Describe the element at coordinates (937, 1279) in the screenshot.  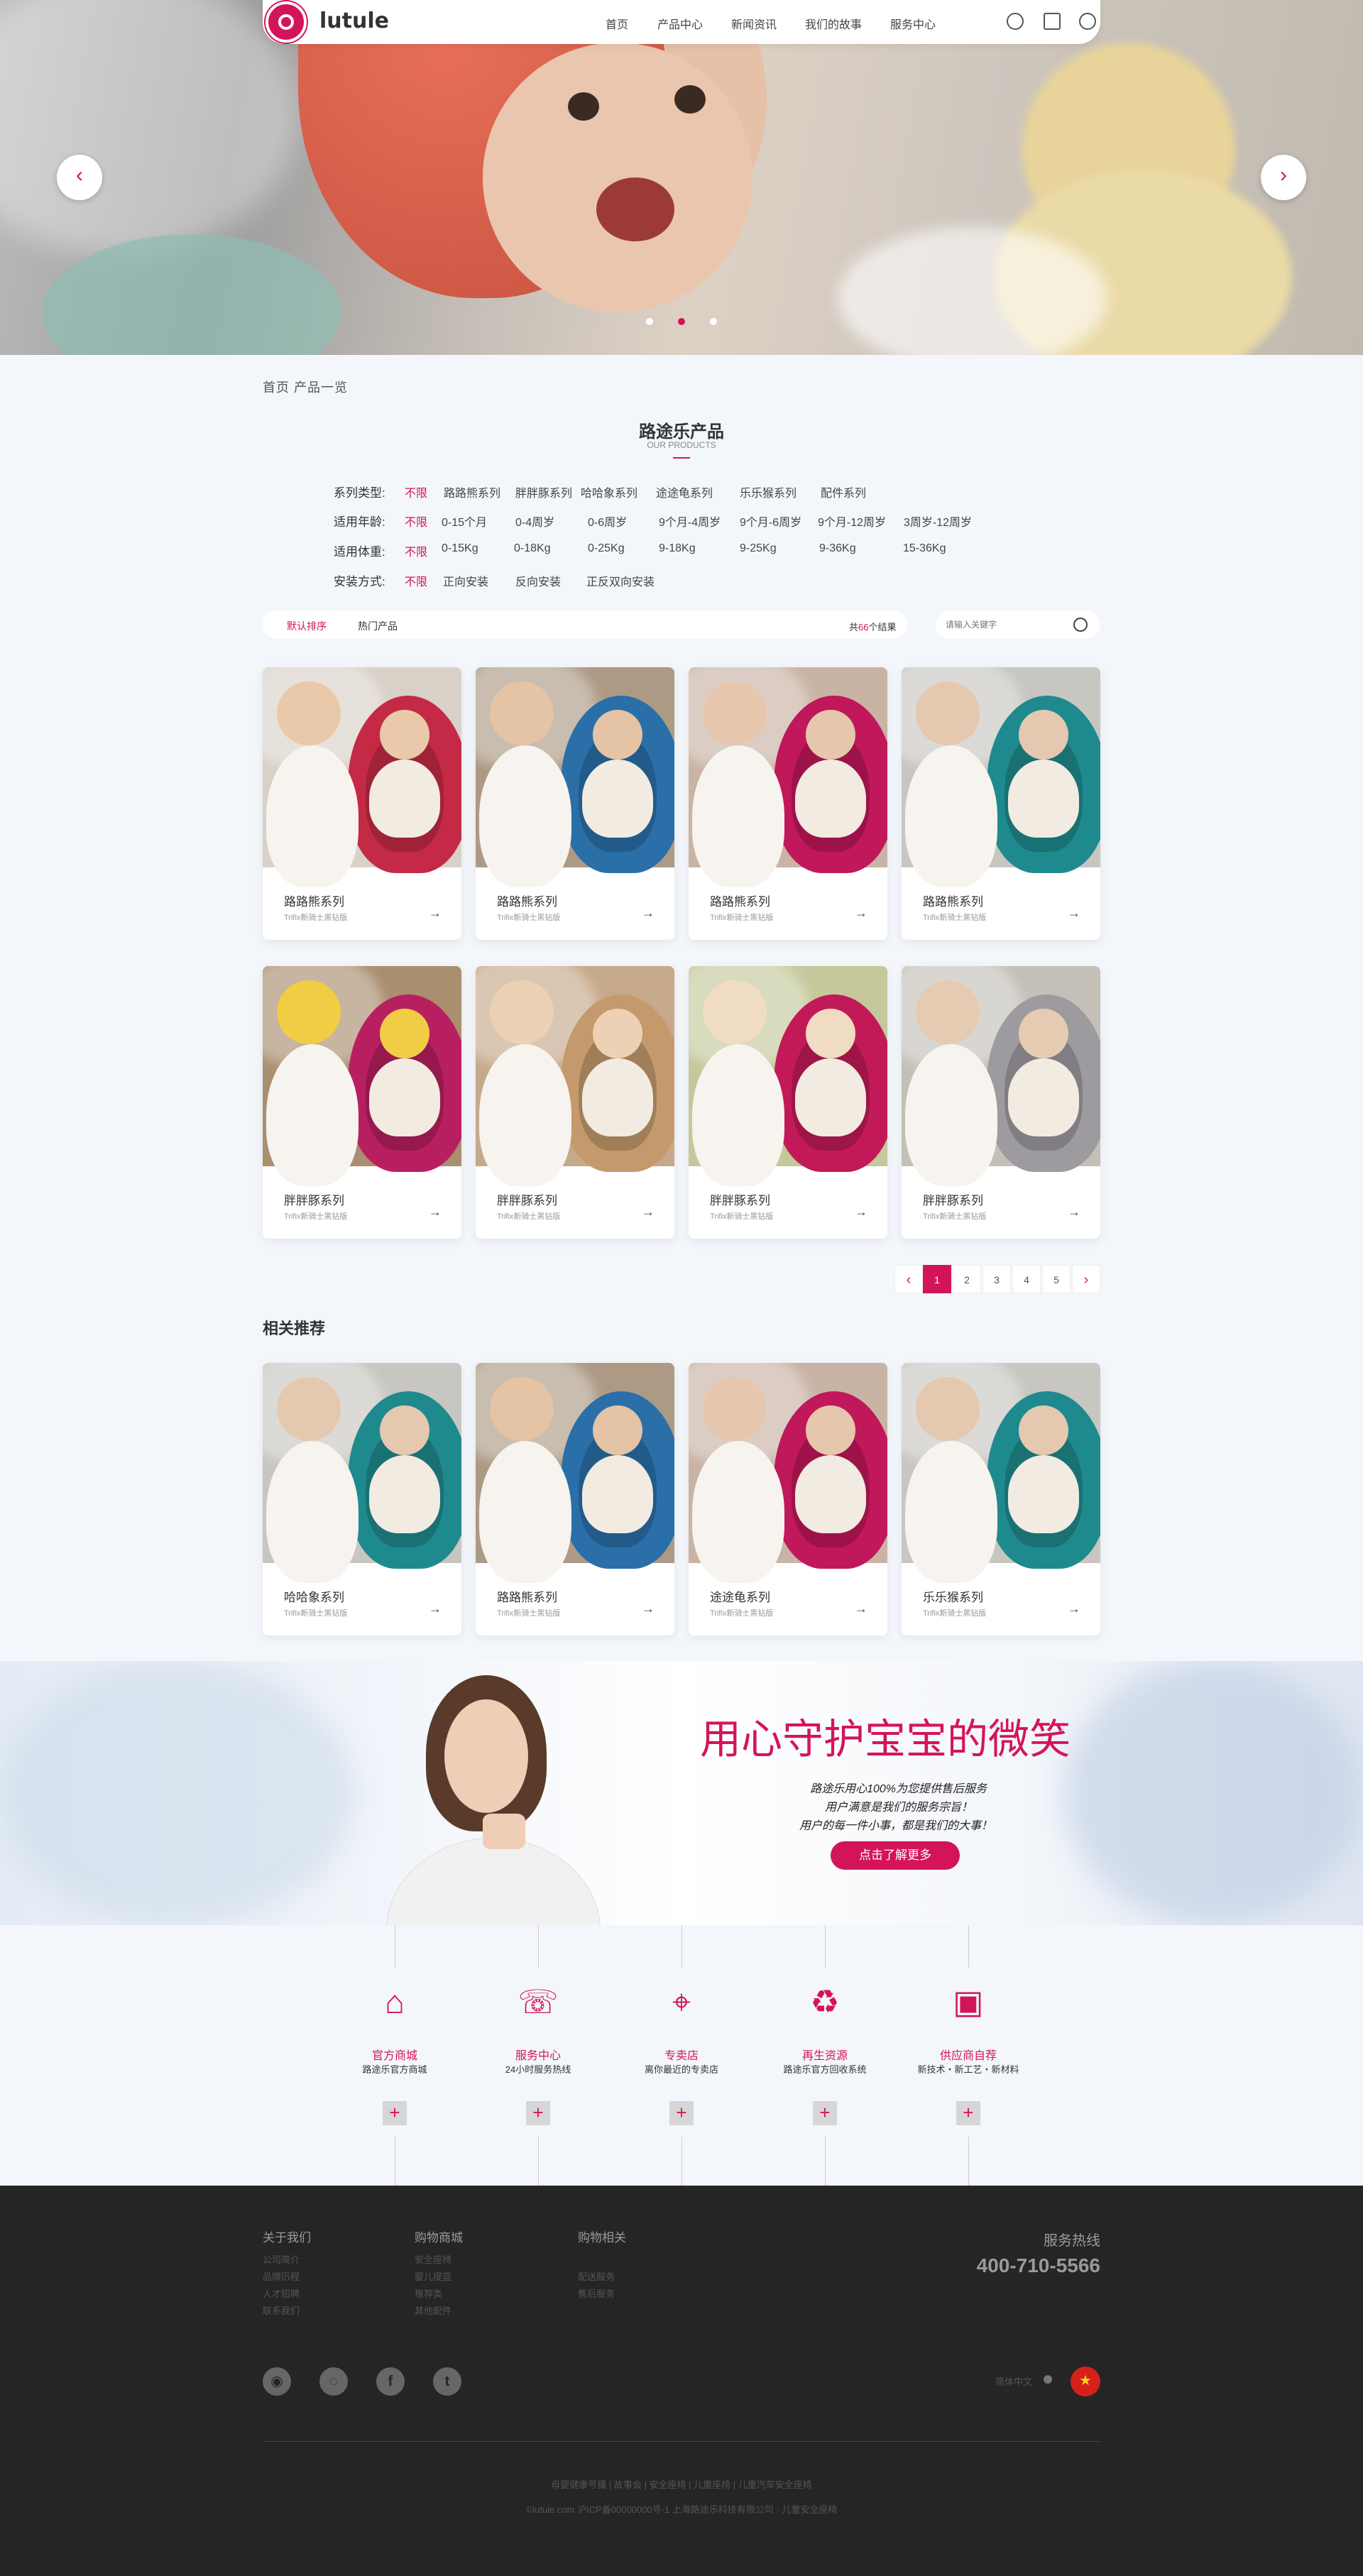
I see `page-number: 1` at that location.